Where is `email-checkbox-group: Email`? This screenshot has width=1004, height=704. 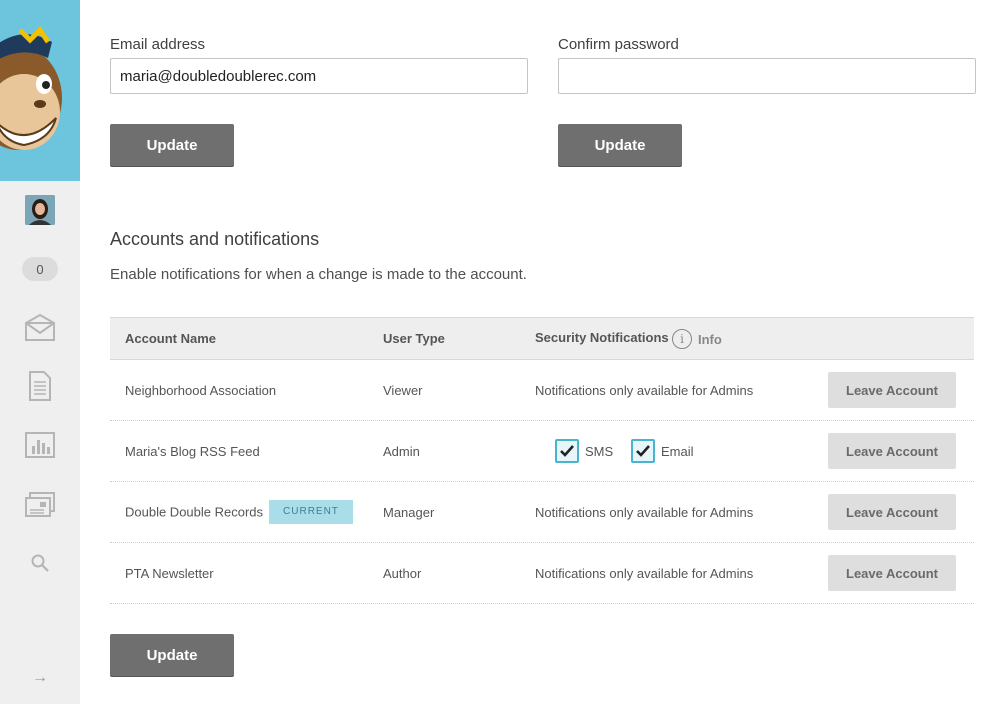
email-checkbox-group: Email is located at coordinates (662, 451).